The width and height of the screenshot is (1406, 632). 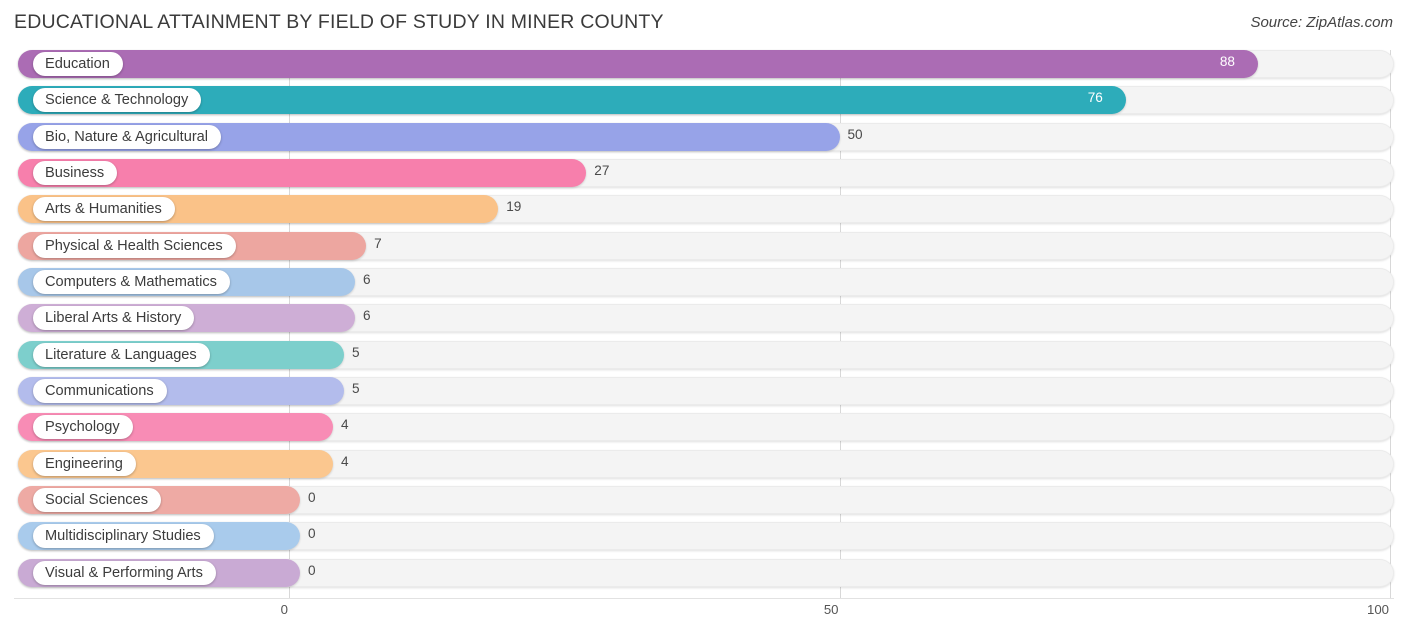 I want to click on bar-row: Psychology 4, so click(x=703, y=427).